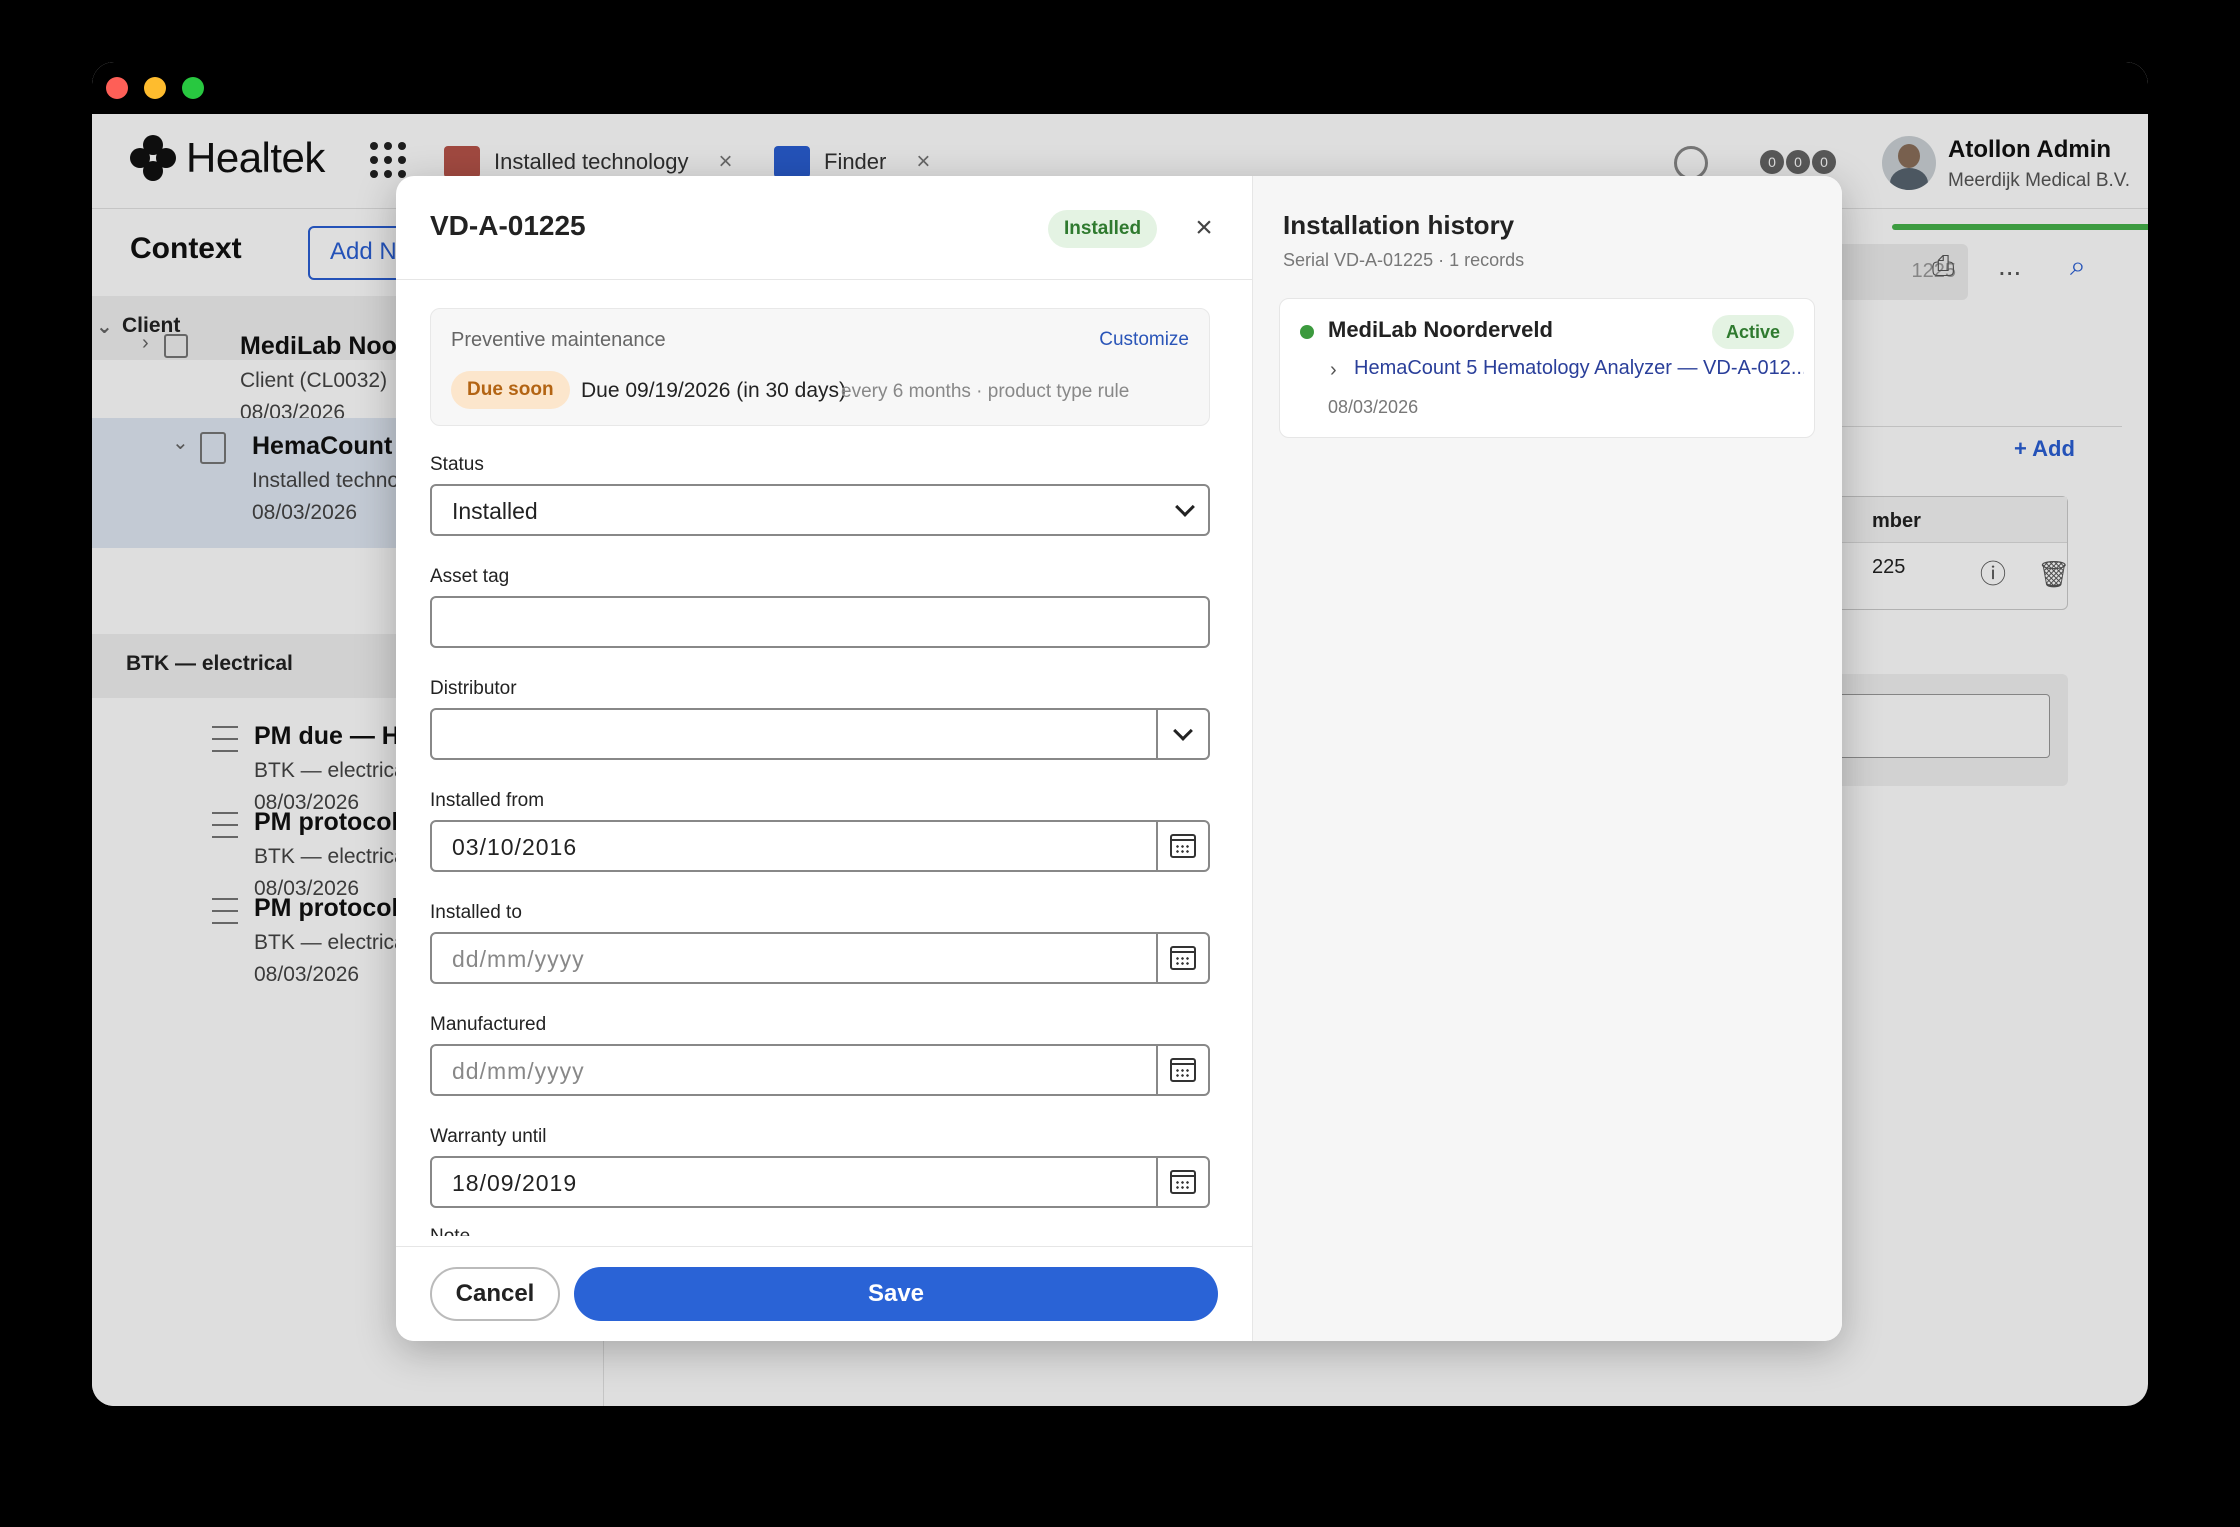 The width and height of the screenshot is (2240, 1527). Describe the element at coordinates (820, 734) in the screenshot. I see `distributor-combobox` at that location.